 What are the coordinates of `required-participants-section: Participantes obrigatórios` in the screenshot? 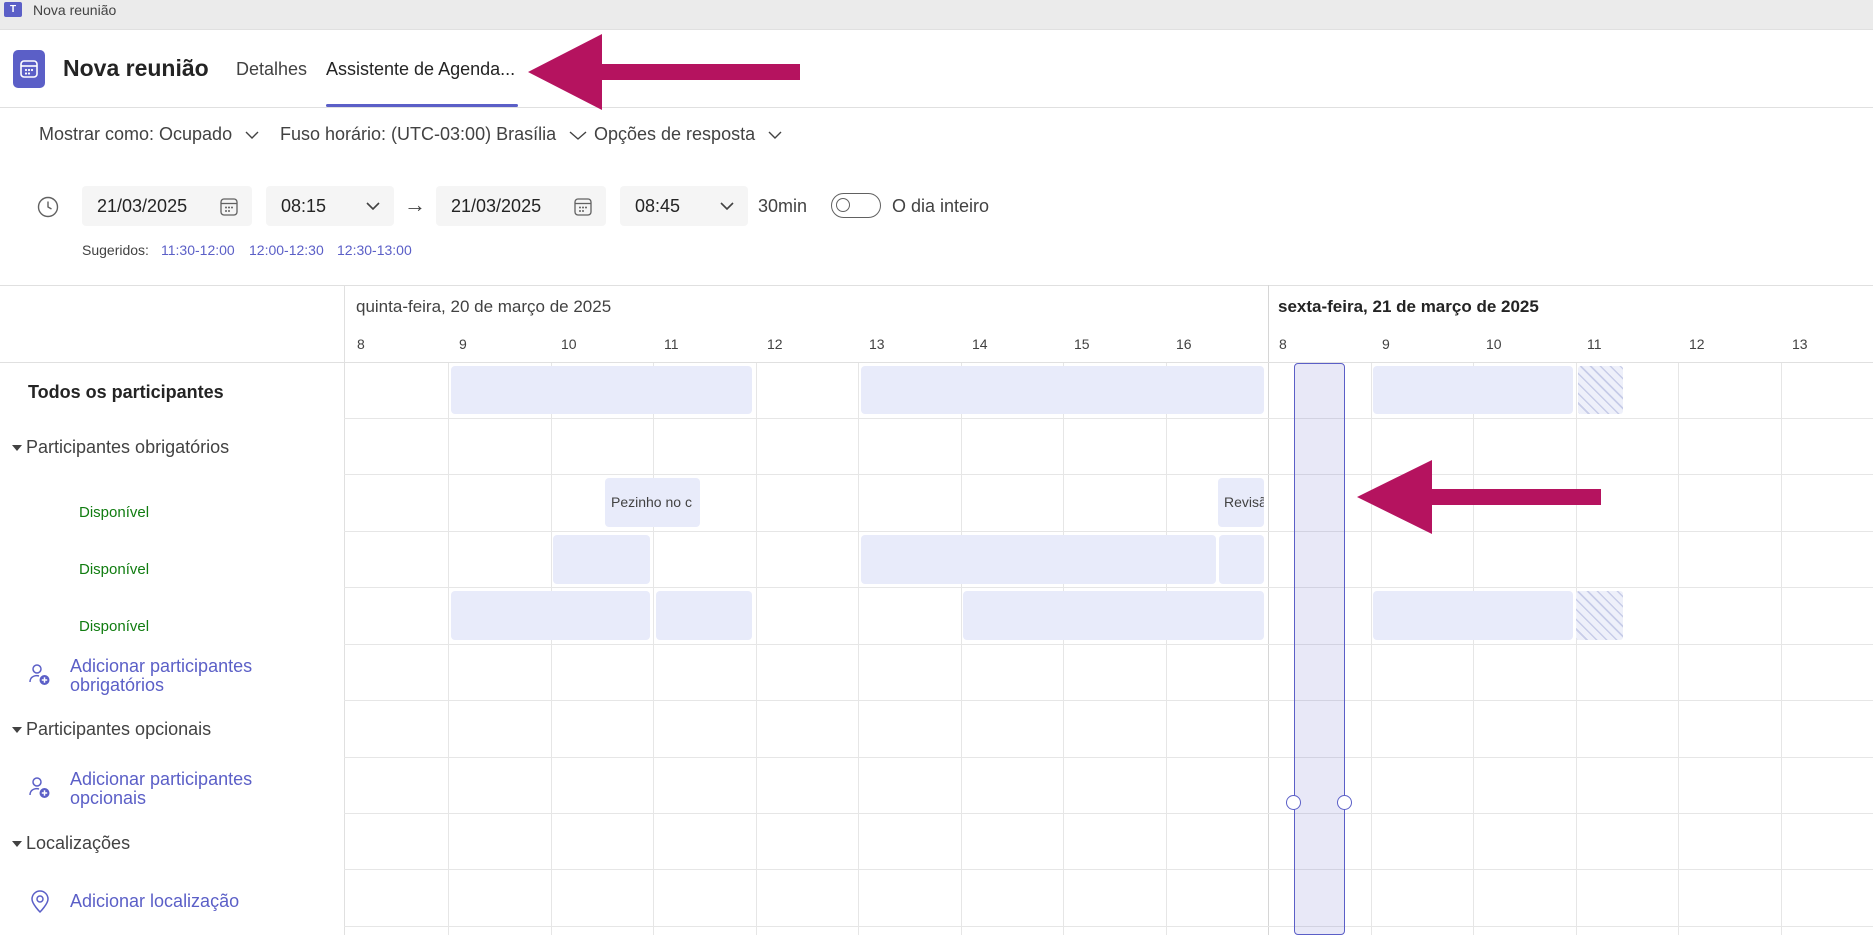 It's located at (120, 447).